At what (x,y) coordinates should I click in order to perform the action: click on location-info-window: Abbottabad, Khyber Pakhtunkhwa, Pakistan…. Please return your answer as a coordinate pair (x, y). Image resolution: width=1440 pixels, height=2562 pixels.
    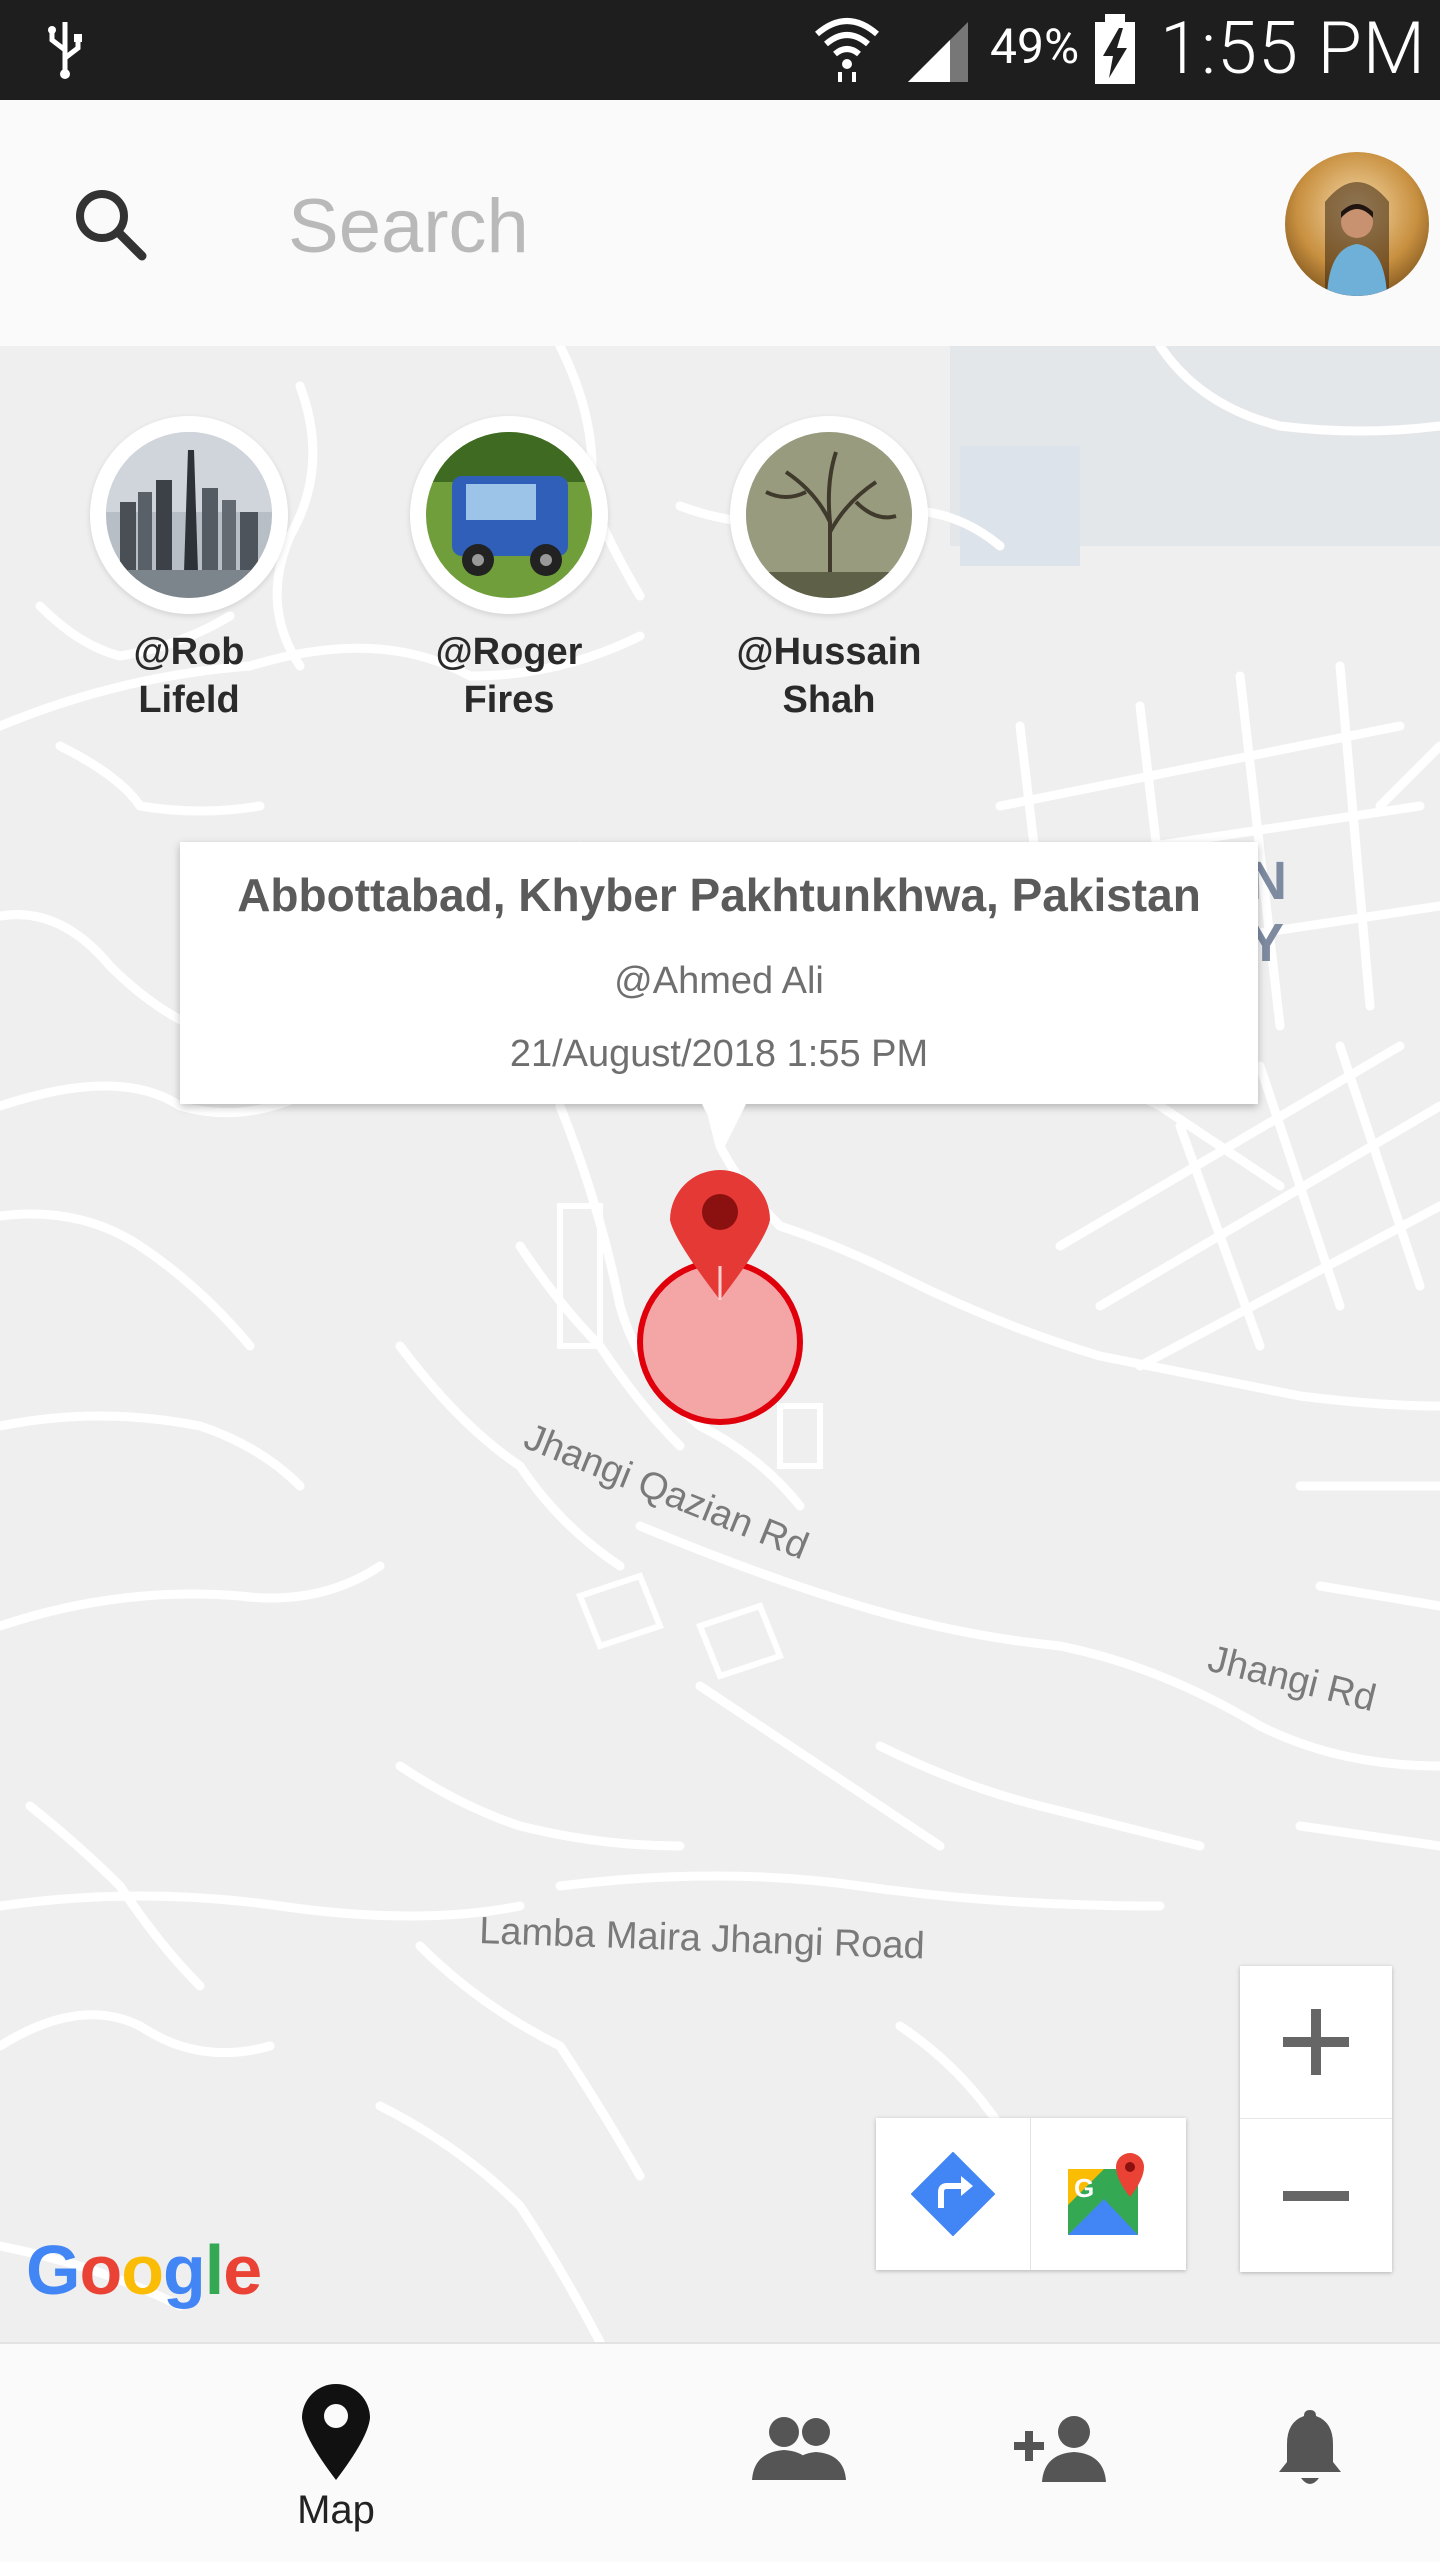
    Looking at the image, I should click on (719, 995).